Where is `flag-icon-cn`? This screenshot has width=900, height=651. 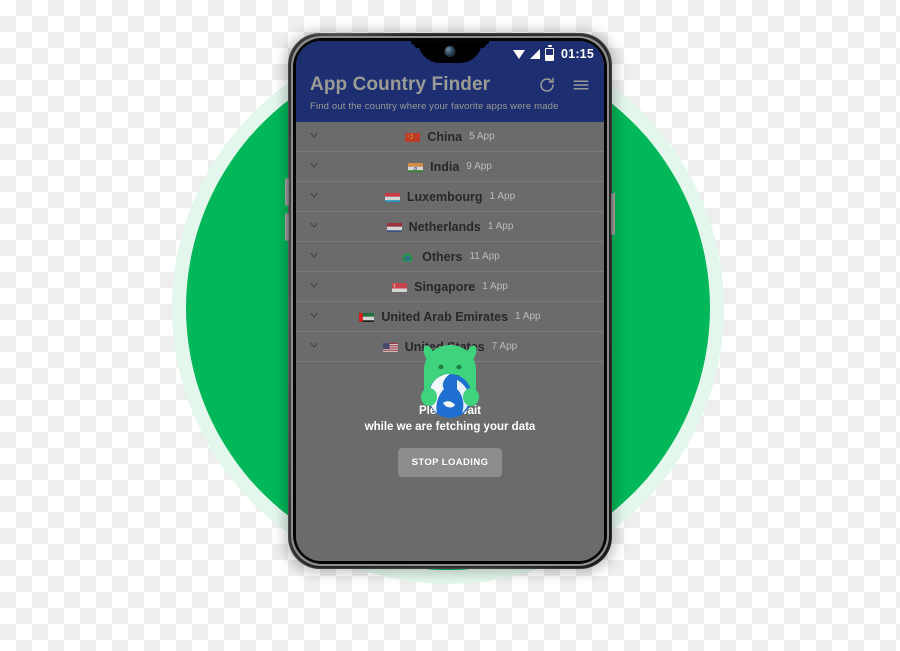 flag-icon-cn is located at coordinates (413, 136).